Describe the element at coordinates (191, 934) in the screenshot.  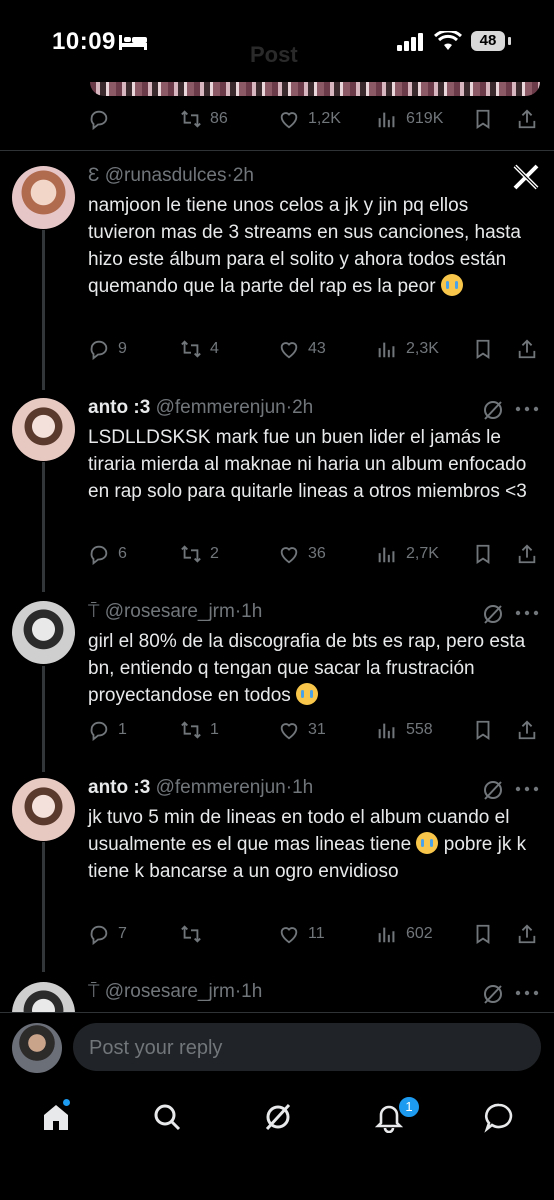
I see `retweet-button` at that location.